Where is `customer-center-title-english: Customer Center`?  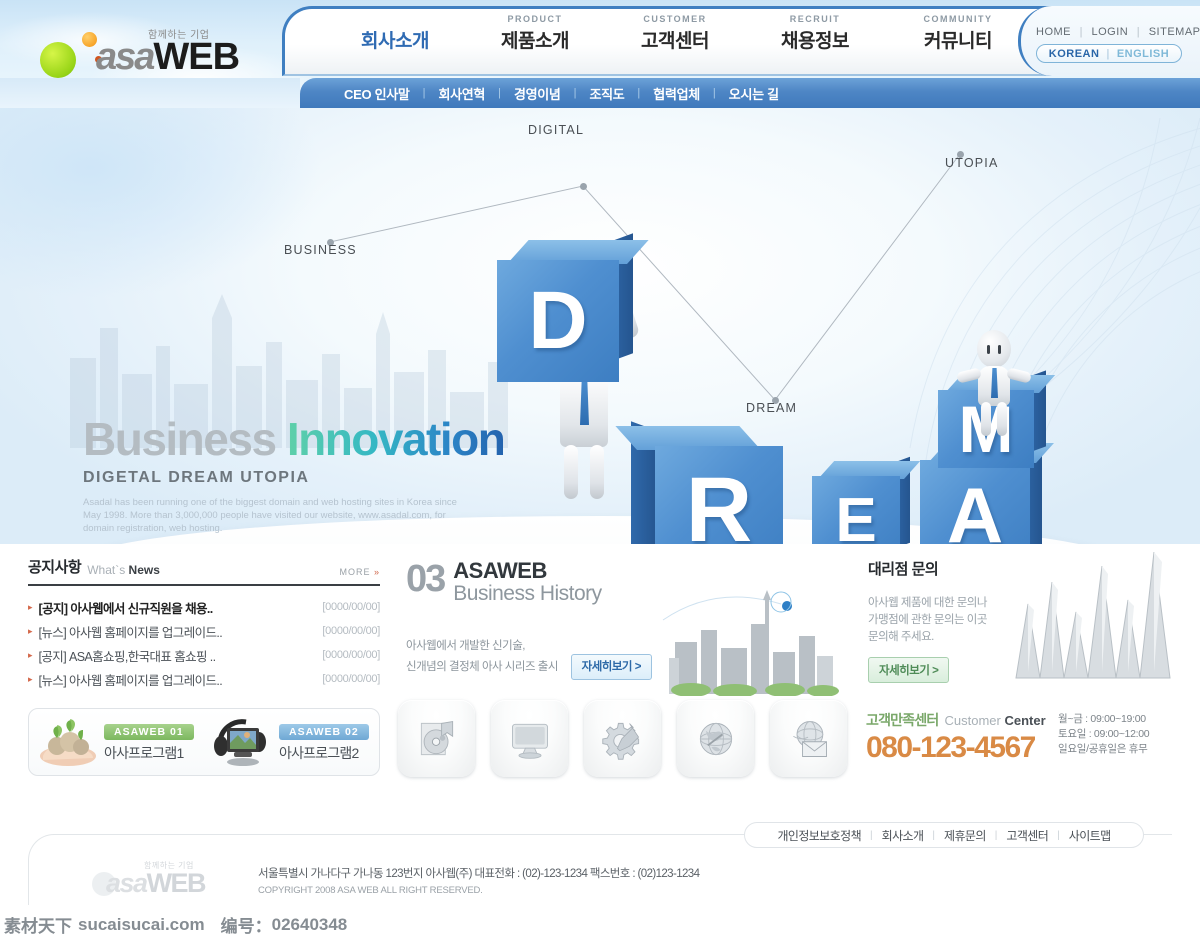 customer-center-title-english: Customer Center is located at coordinates (994, 720).